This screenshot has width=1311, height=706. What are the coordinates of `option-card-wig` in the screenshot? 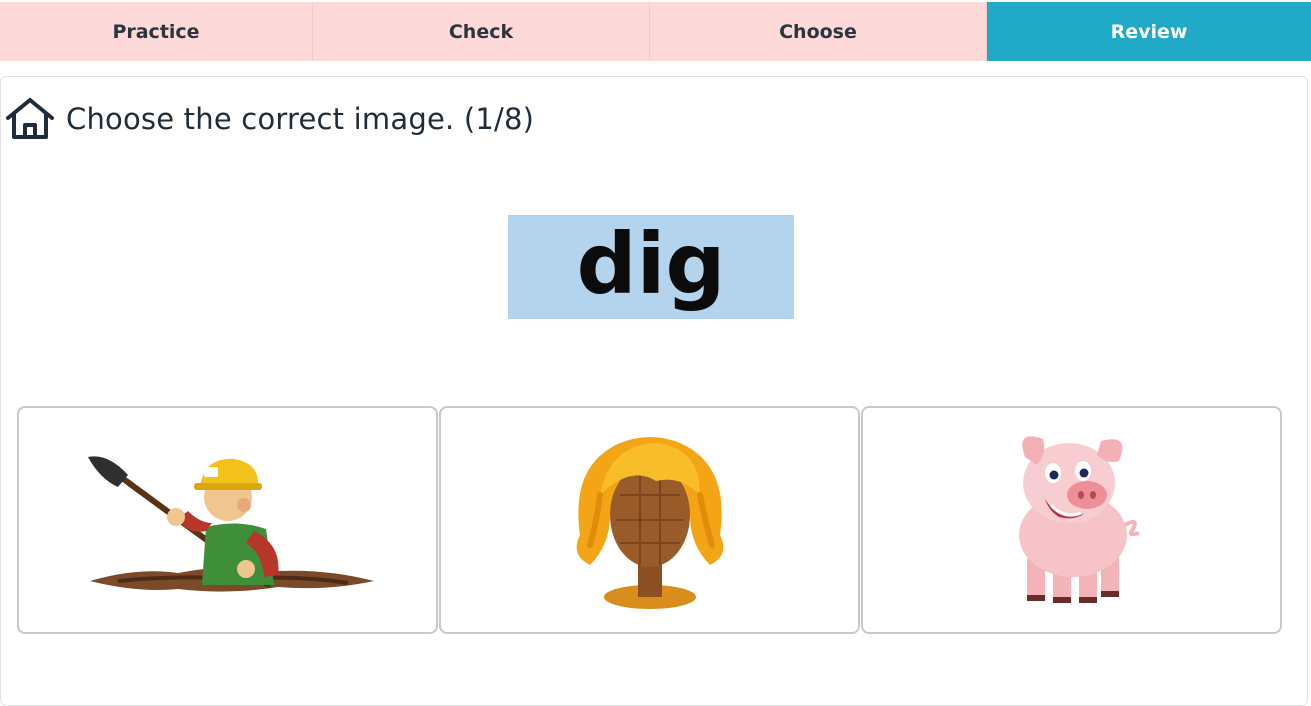 It's located at (649, 520).